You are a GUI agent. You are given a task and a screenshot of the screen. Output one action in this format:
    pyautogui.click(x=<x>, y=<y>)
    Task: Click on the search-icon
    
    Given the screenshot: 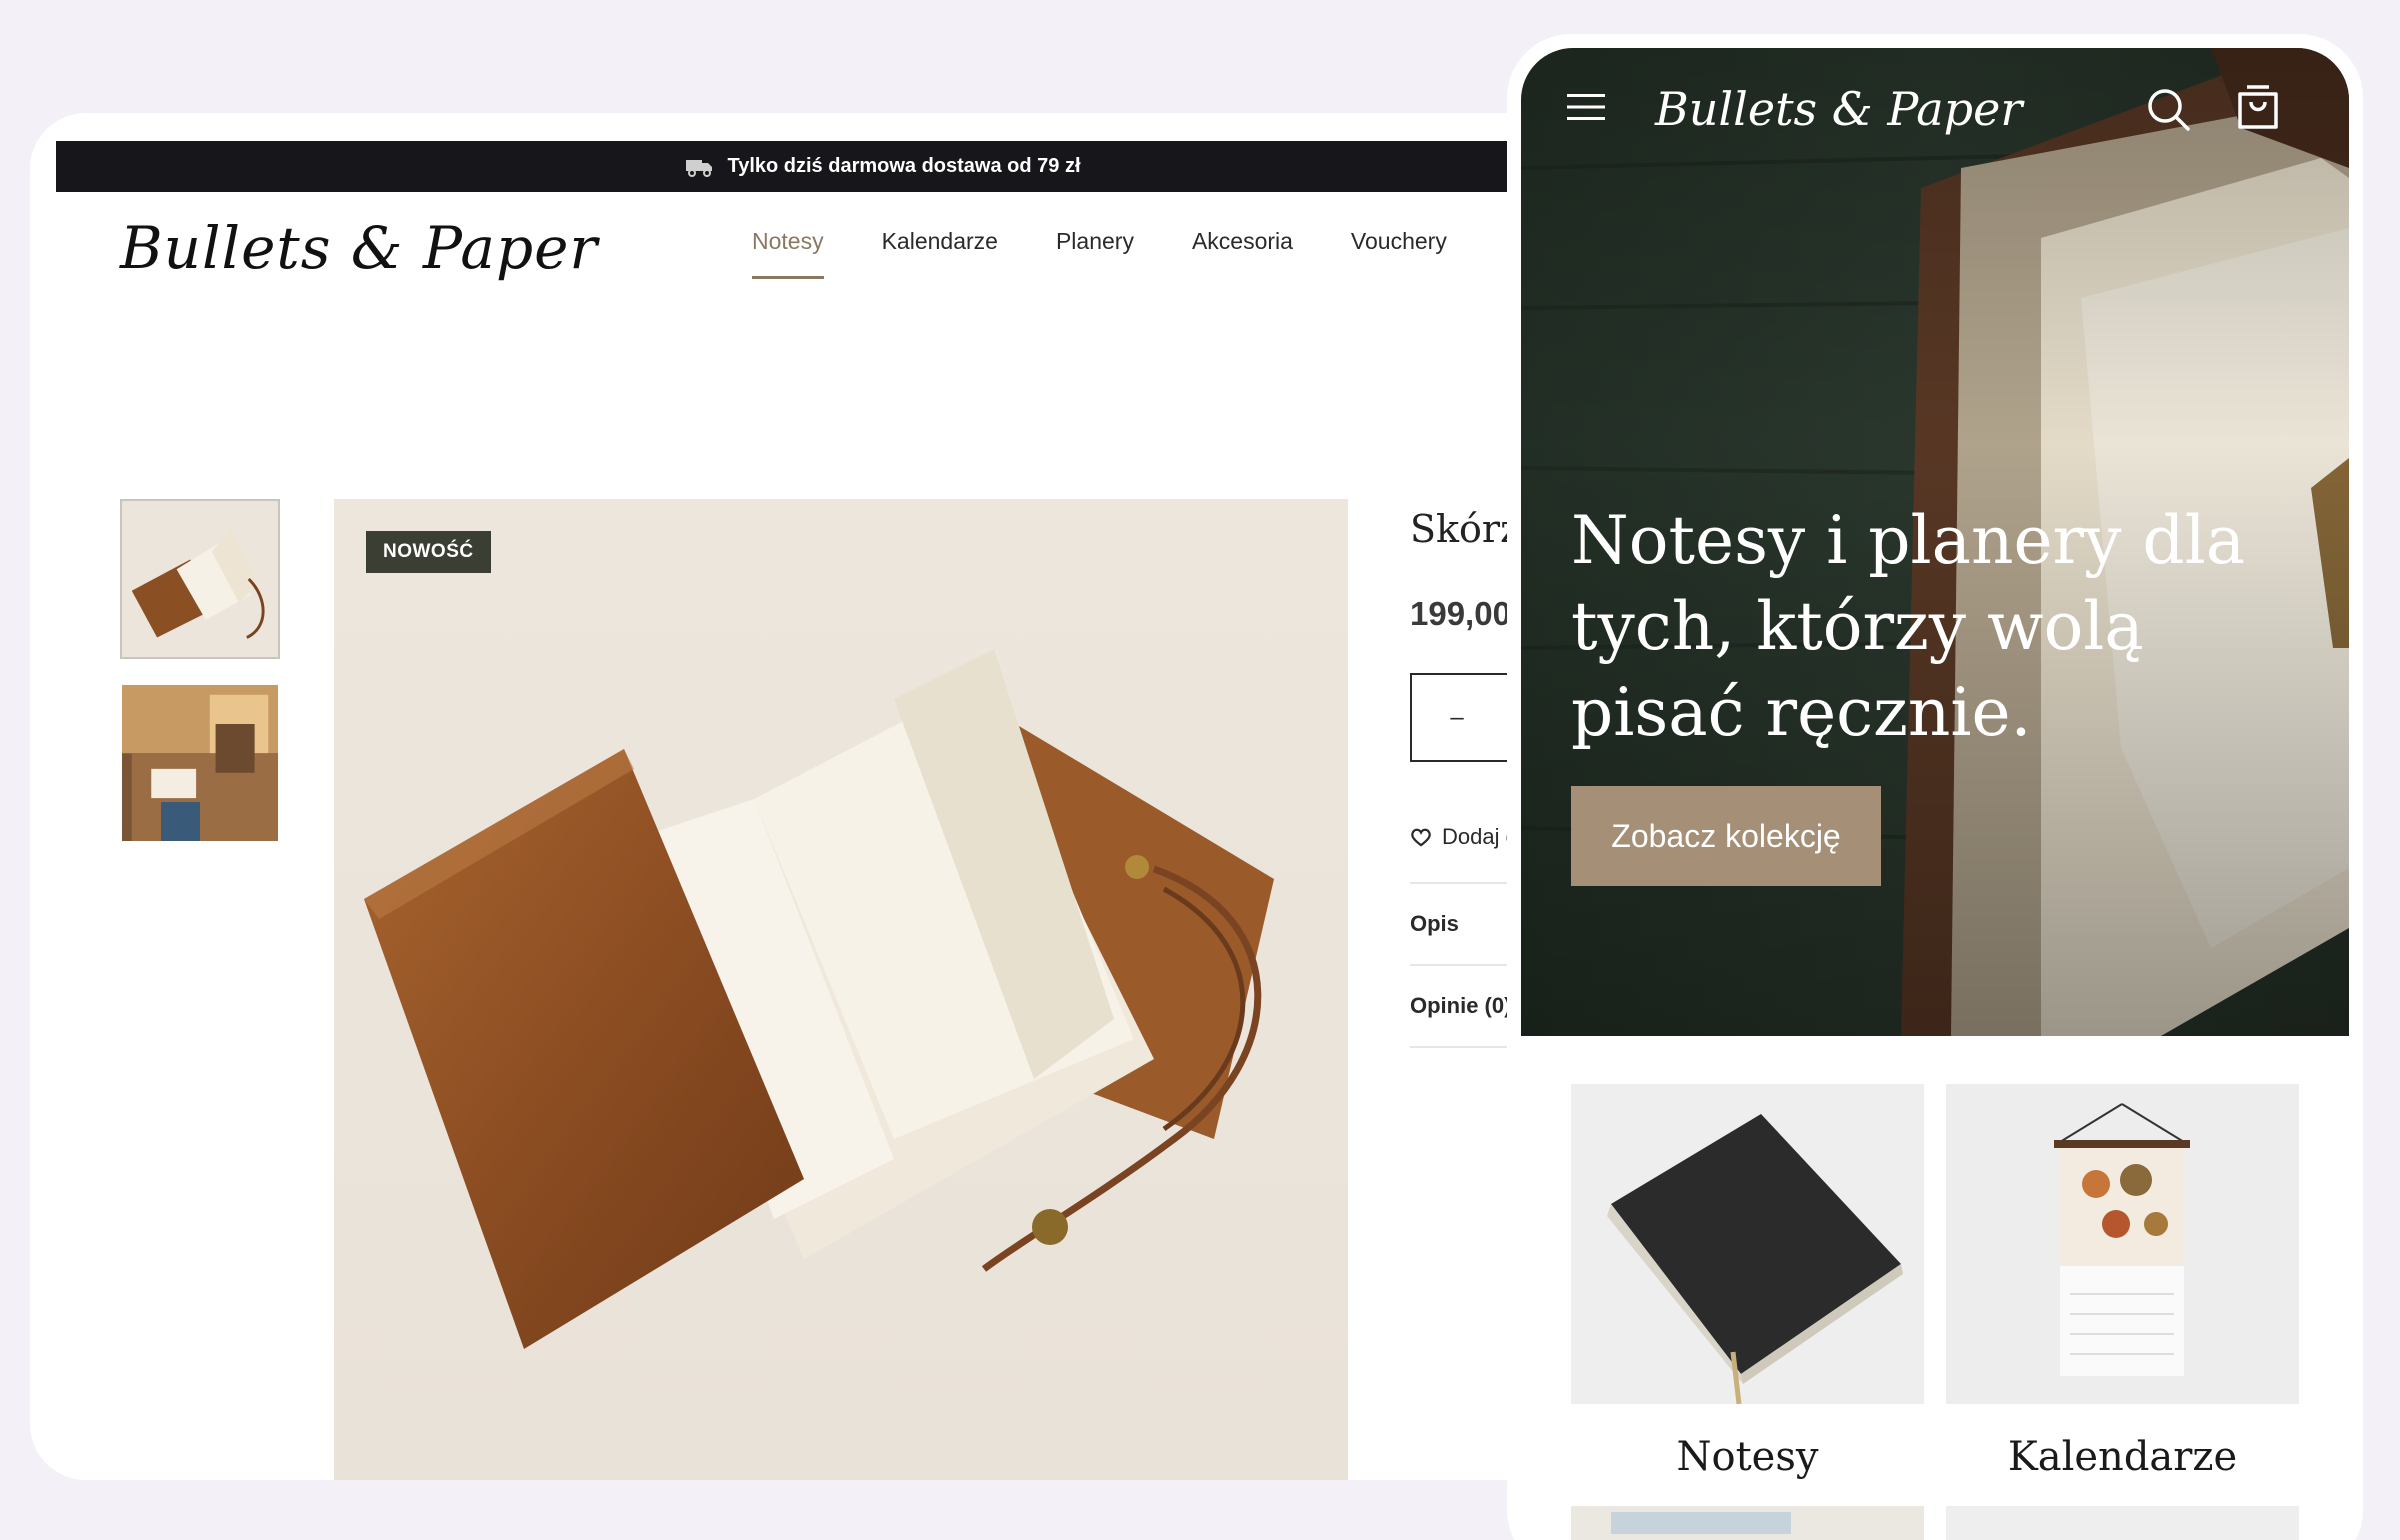 What is the action you would take?
    pyautogui.click(x=2168, y=109)
    